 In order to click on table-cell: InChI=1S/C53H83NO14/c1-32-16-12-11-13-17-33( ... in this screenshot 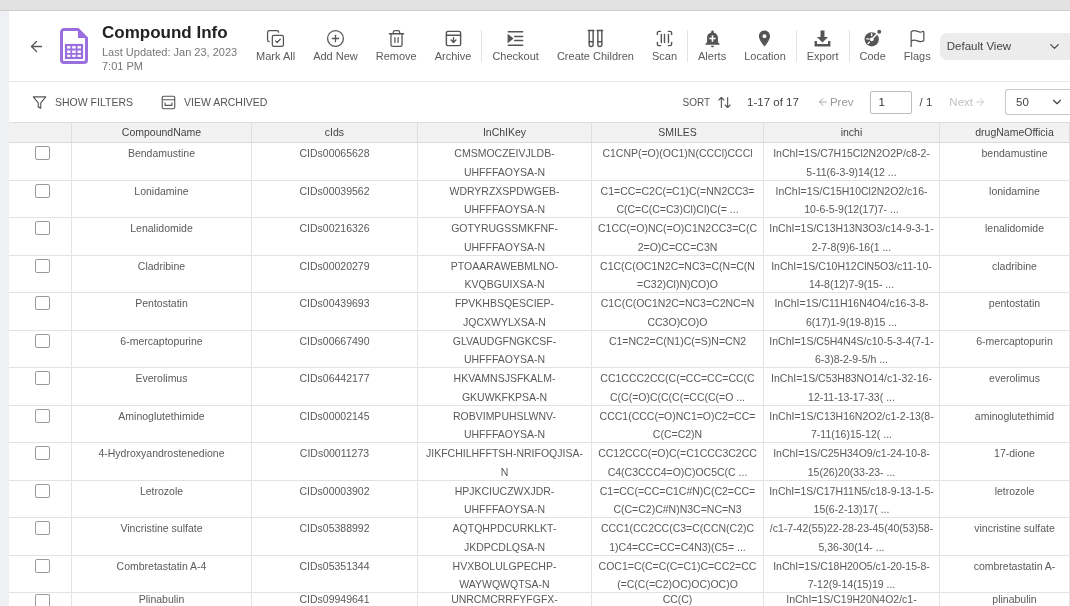, I will do `click(852, 387)`.